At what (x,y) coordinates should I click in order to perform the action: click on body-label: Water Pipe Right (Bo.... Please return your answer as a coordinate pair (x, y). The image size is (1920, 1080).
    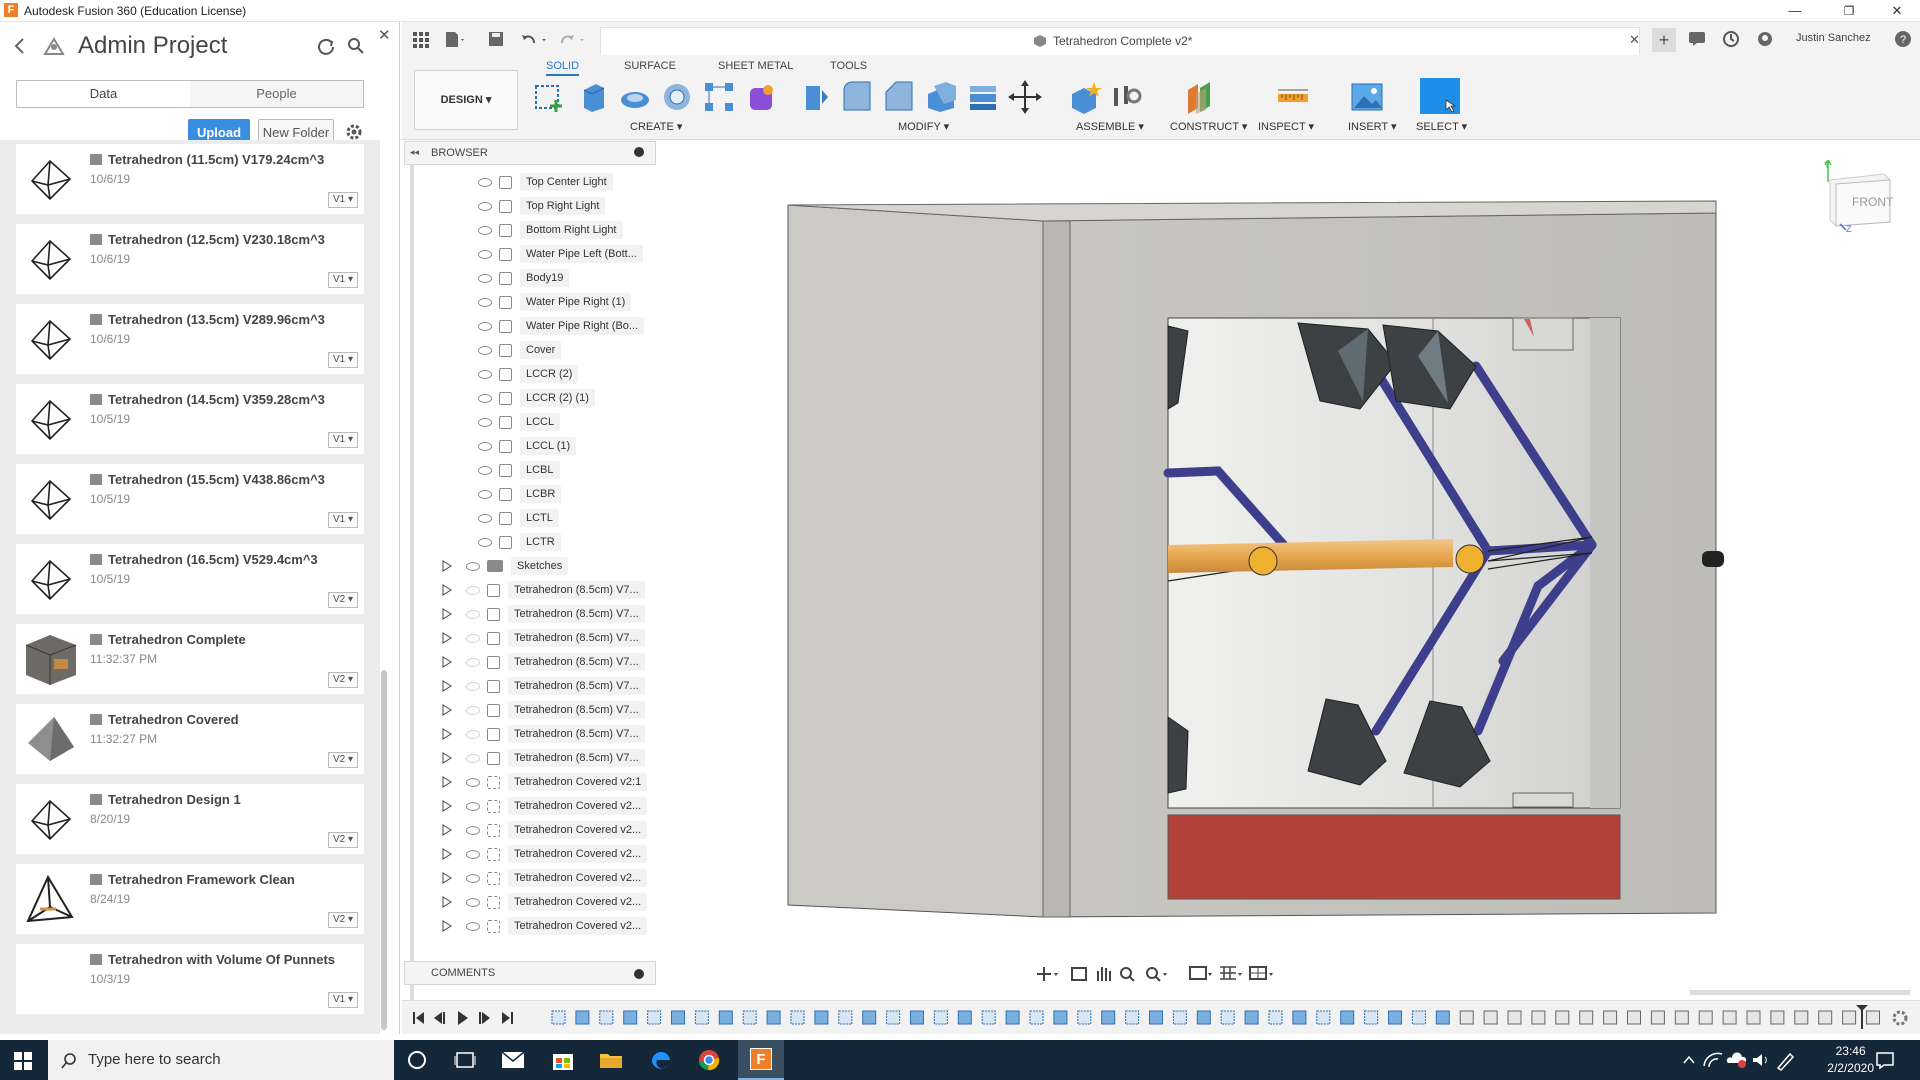
    Looking at the image, I should click on (582, 326).